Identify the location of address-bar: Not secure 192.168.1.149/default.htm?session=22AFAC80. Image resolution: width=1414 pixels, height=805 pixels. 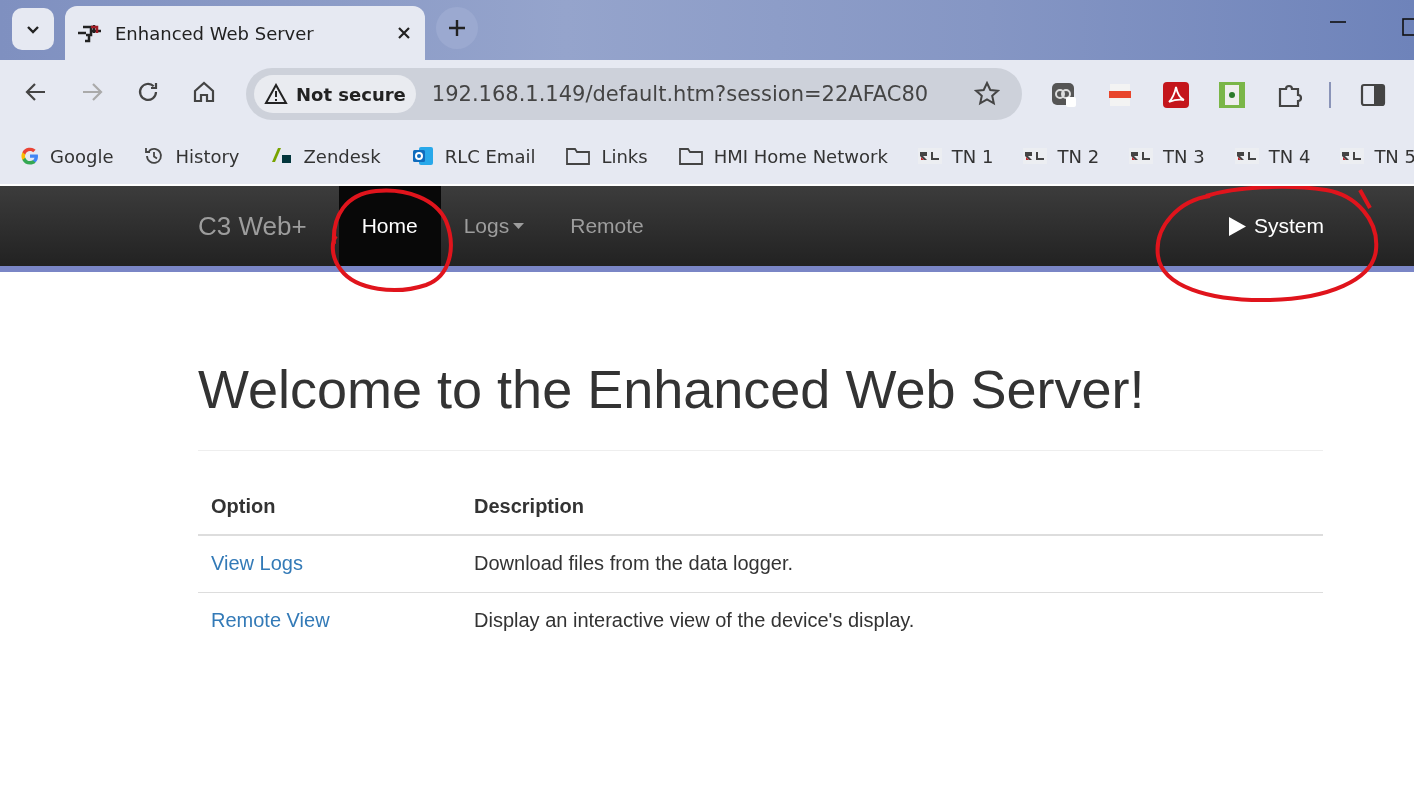
(634, 94).